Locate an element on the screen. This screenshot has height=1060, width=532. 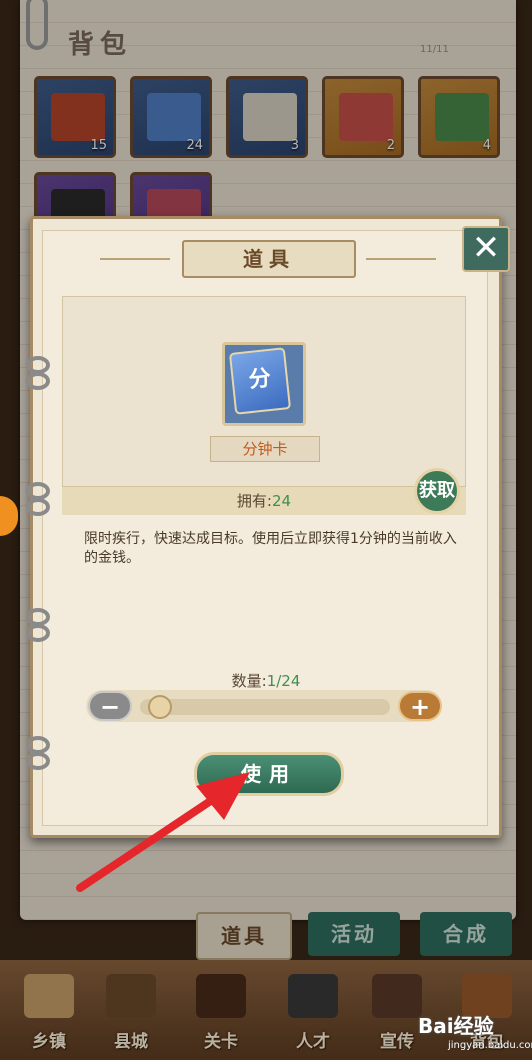
watermark-url: jingyan.baidu.com is located at coordinates (490, 1045).